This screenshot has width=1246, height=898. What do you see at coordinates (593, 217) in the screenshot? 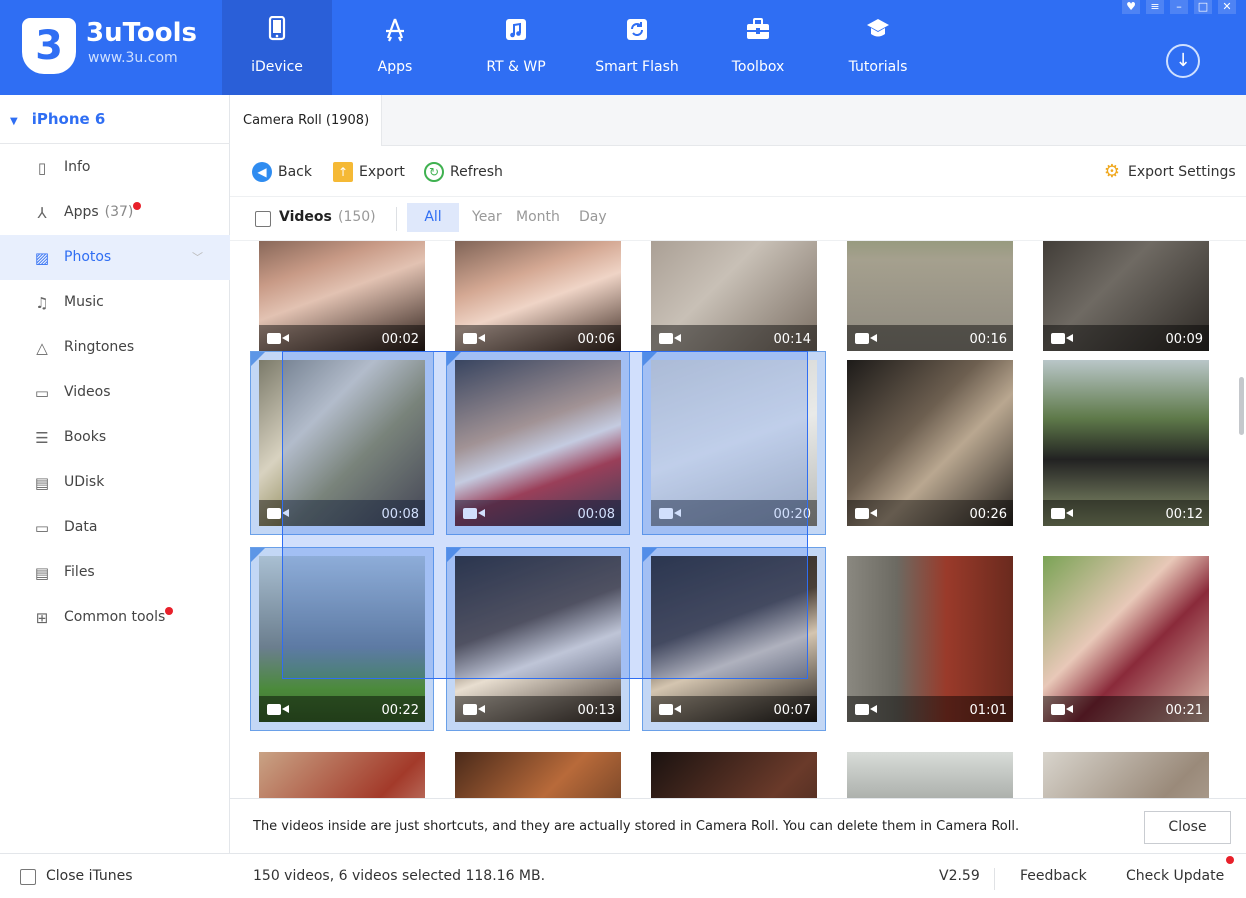
I see `filter-day: Day` at bounding box center [593, 217].